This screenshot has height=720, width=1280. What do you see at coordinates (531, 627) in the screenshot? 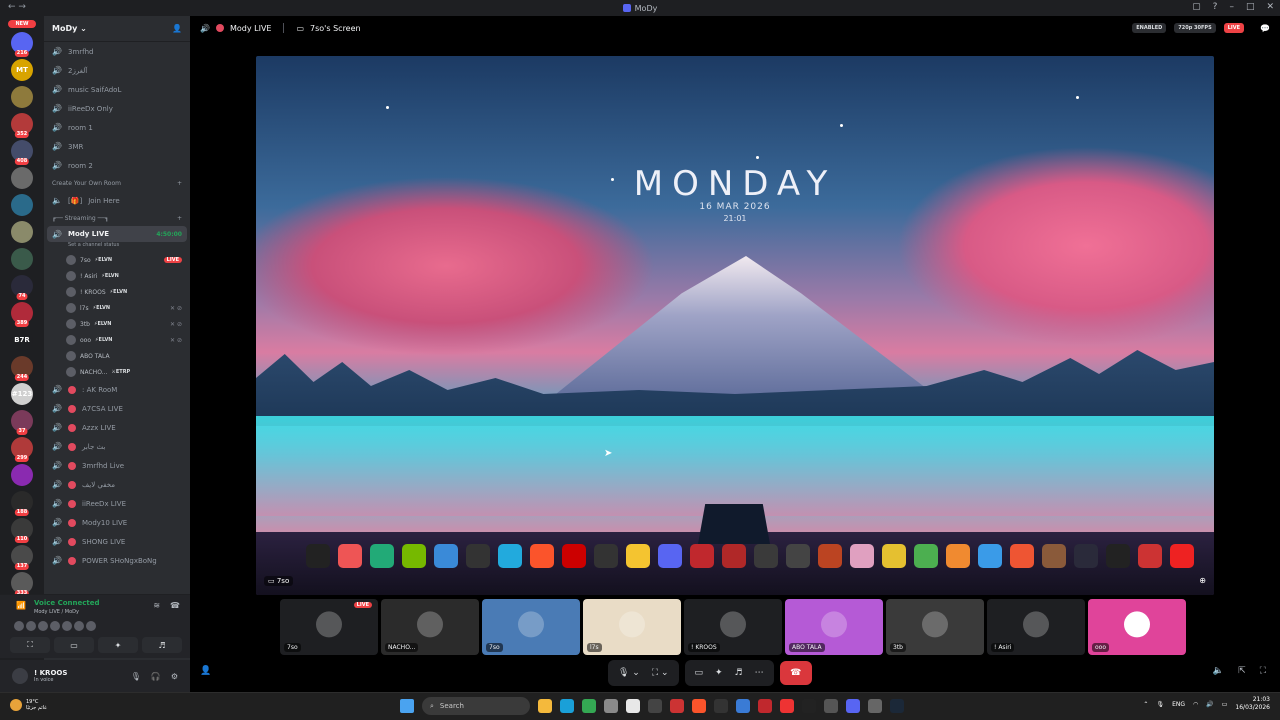
I see `participant-tile: 7so` at bounding box center [531, 627].